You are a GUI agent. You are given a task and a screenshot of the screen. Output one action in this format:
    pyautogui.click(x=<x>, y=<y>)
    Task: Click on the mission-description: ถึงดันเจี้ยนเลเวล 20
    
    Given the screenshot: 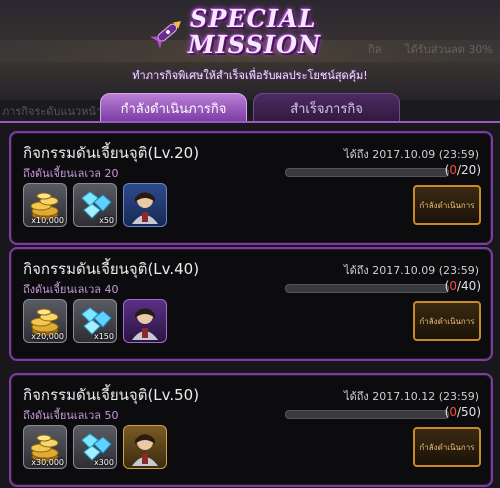 What is the action you would take?
    pyautogui.click(x=71, y=173)
    